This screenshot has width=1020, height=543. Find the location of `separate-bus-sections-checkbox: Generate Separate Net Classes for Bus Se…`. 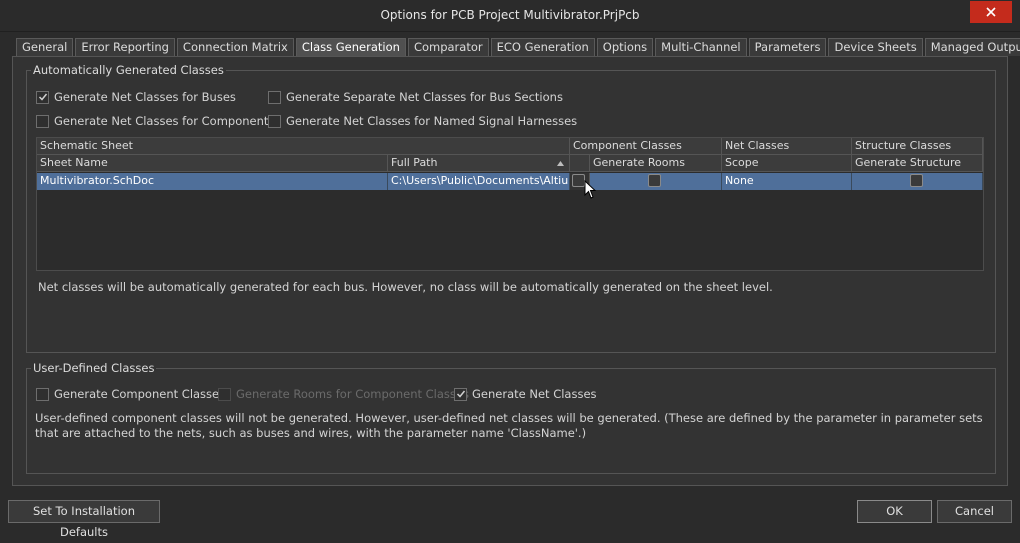

separate-bus-sections-checkbox: Generate Separate Net Classes for Bus Se… is located at coordinates (415, 97).